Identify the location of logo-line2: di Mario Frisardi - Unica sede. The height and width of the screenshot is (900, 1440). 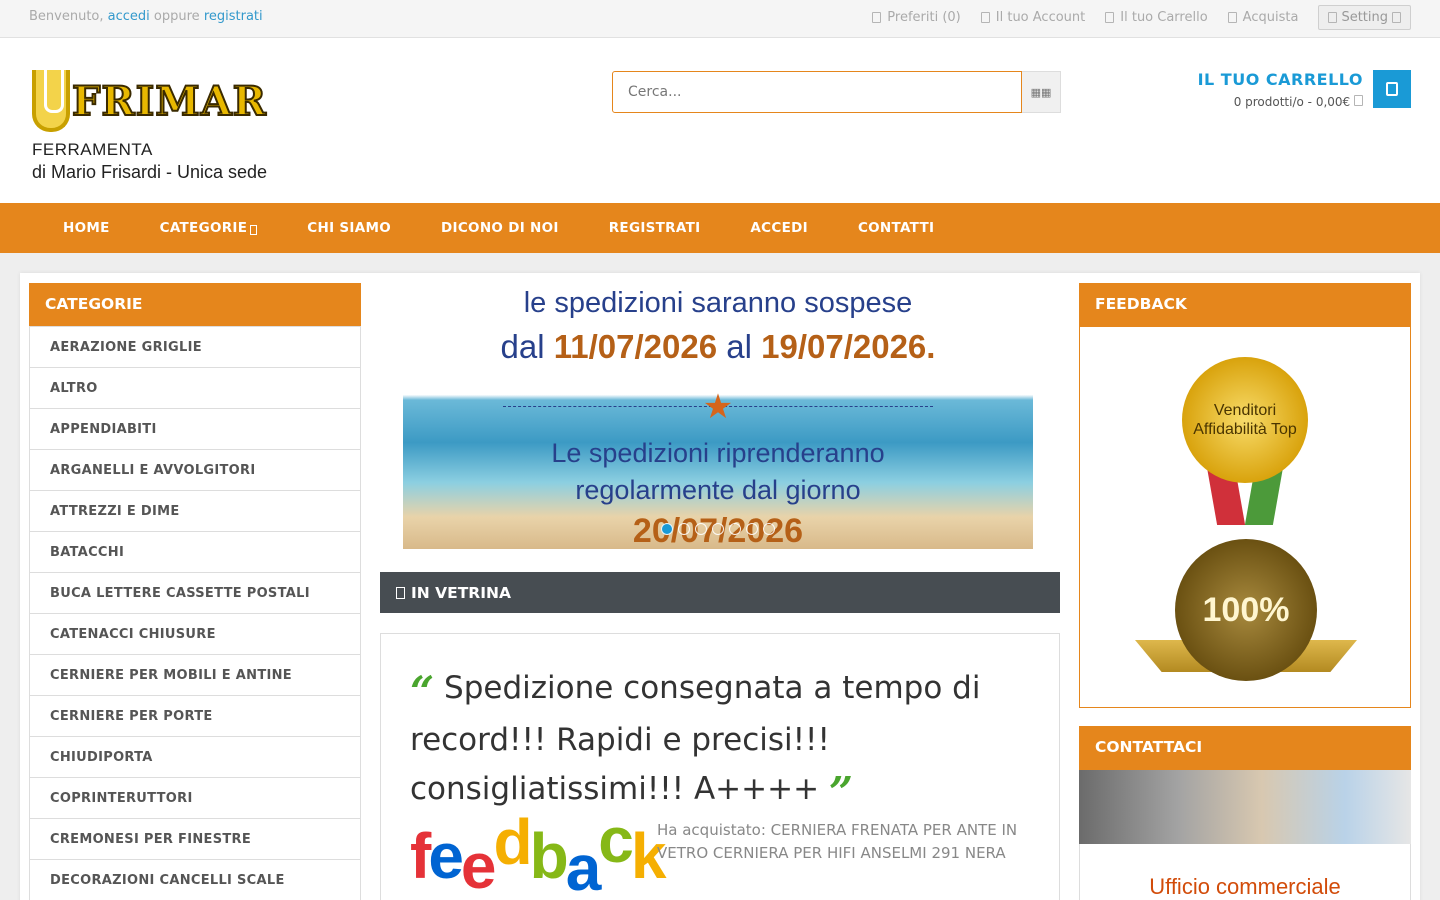
(150, 172).